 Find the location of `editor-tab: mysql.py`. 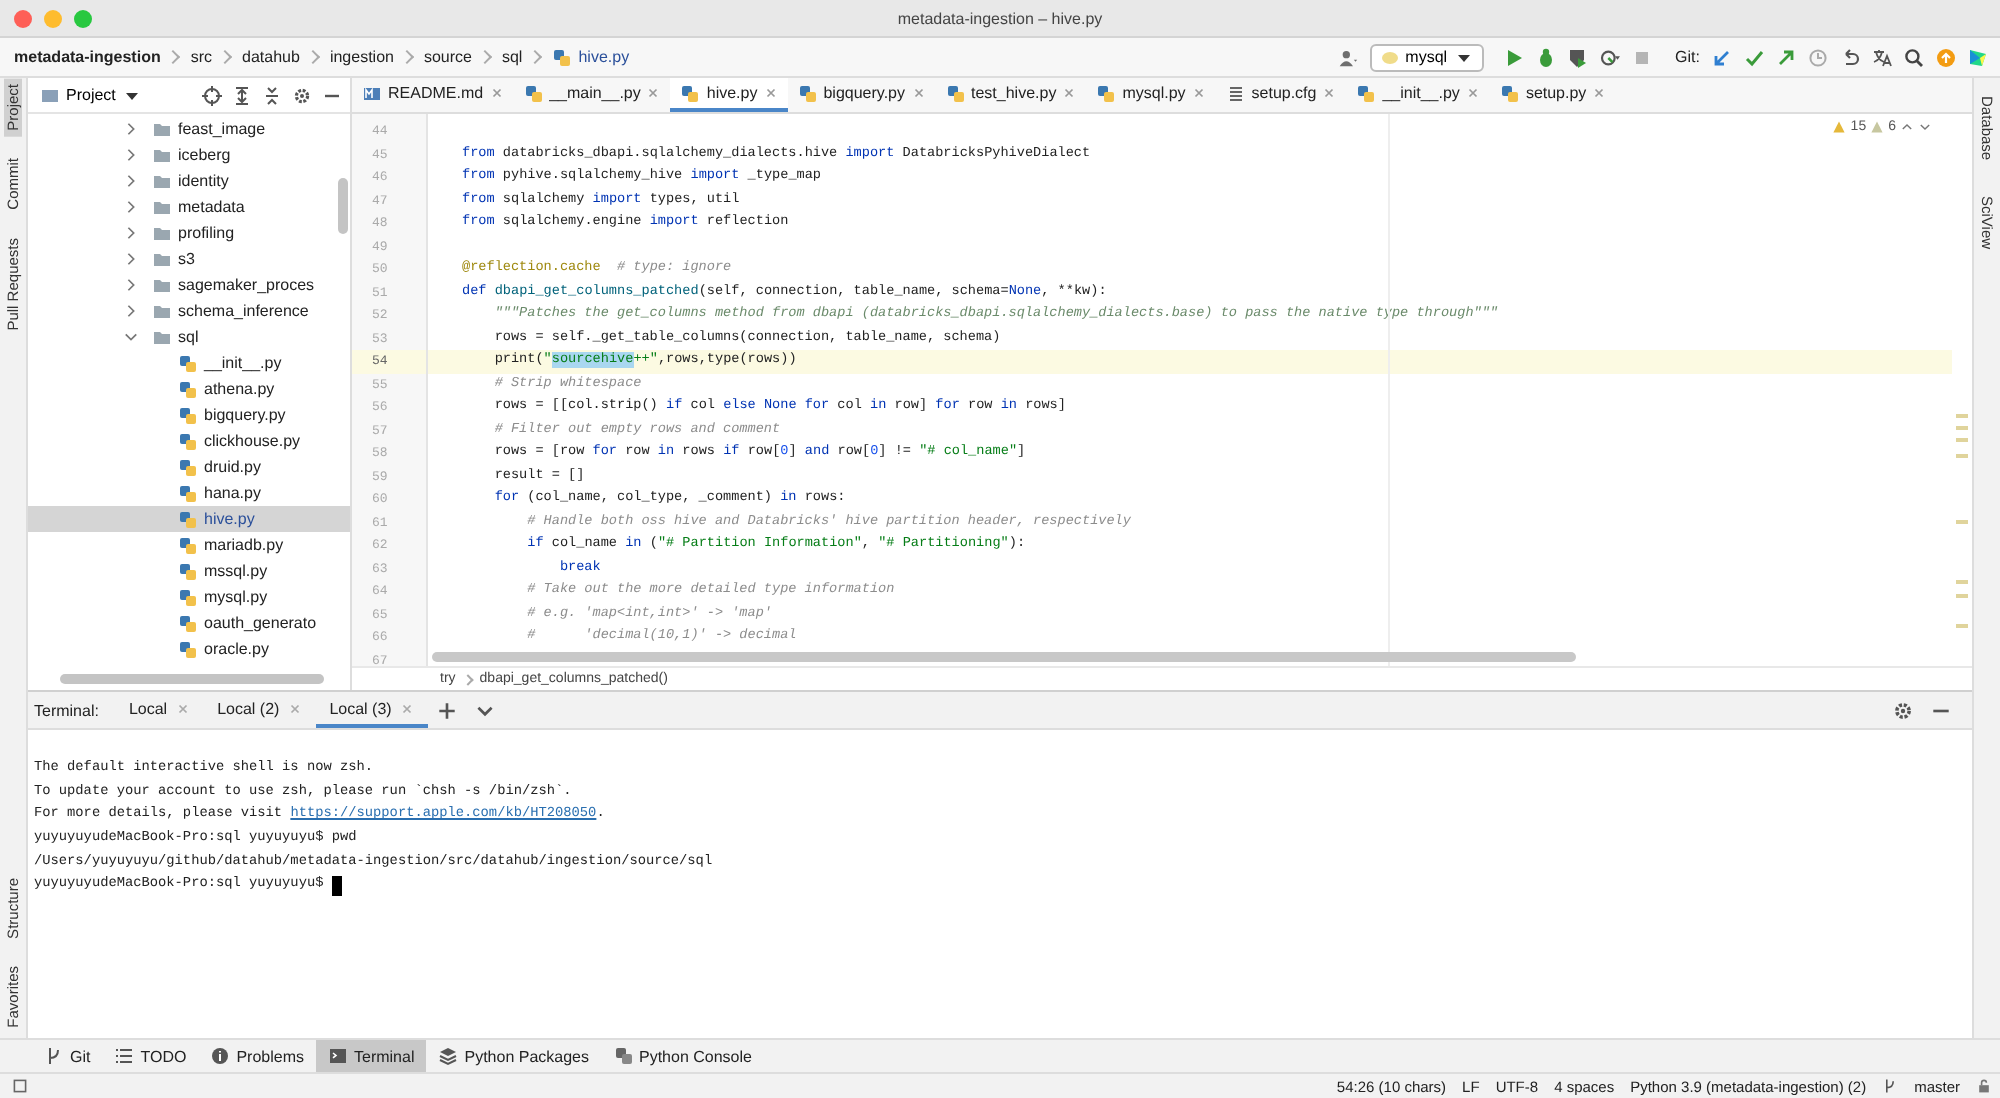

editor-tab: mysql.py is located at coordinates (1151, 95).